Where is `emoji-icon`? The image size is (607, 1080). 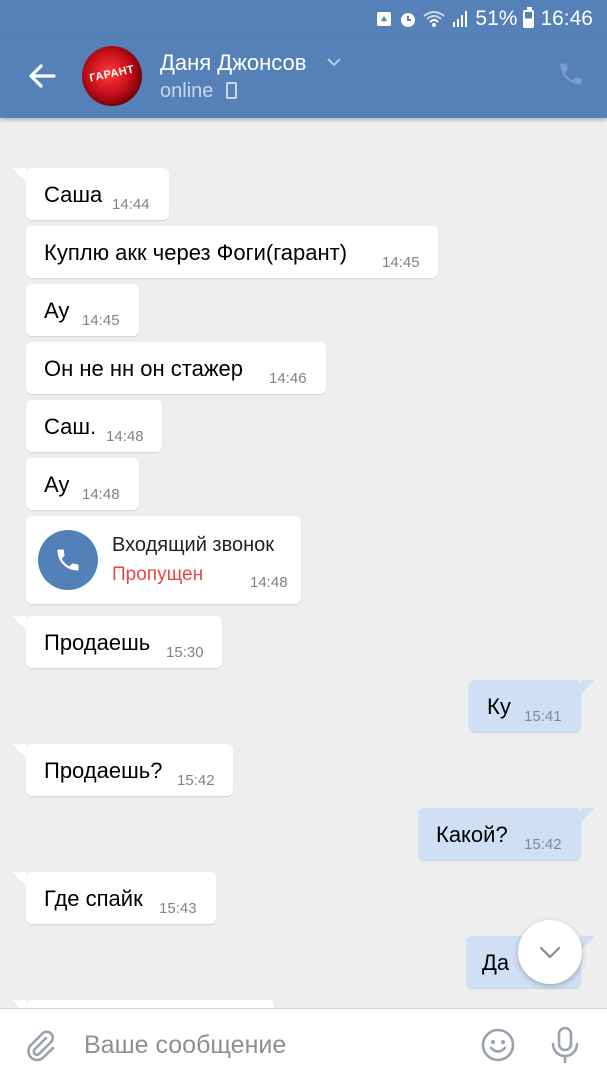 emoji-icon is located at coordinates (498, 1045).